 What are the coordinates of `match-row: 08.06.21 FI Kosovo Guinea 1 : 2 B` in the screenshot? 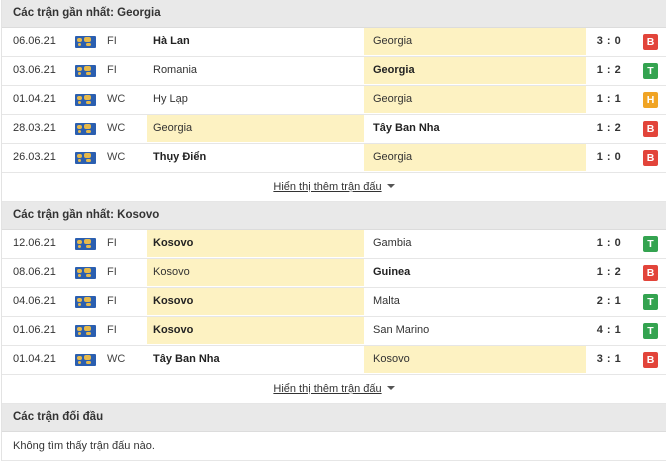 It's located at (334, 273).